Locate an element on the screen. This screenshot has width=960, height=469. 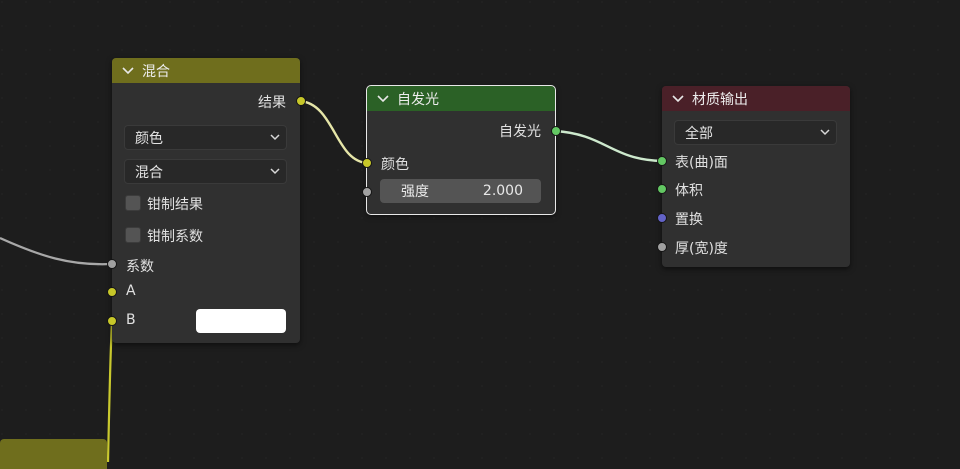
mix-b-color-swatch is located at coordinates (241, 321).